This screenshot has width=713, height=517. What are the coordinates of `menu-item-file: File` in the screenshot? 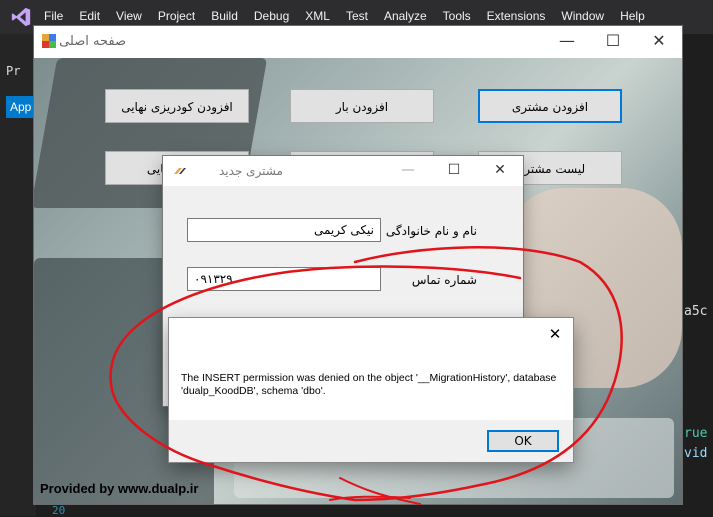 It's located at (53, 16).